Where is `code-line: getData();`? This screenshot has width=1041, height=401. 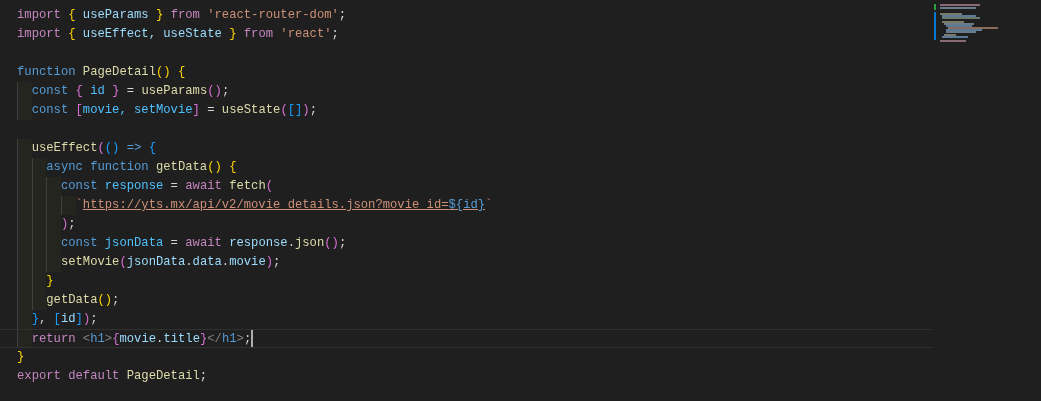 code-line: getData(); is located at coordinates (83, 300).